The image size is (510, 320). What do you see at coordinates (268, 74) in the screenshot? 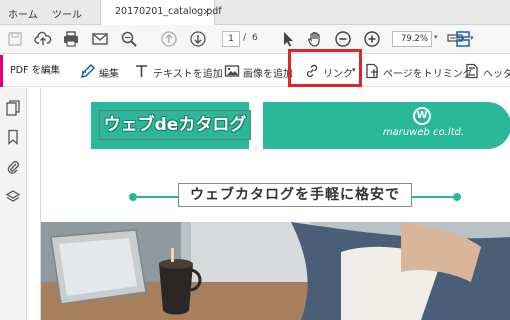
I see `add-image-label: 画像を追加` at bounding box center [268, 74].